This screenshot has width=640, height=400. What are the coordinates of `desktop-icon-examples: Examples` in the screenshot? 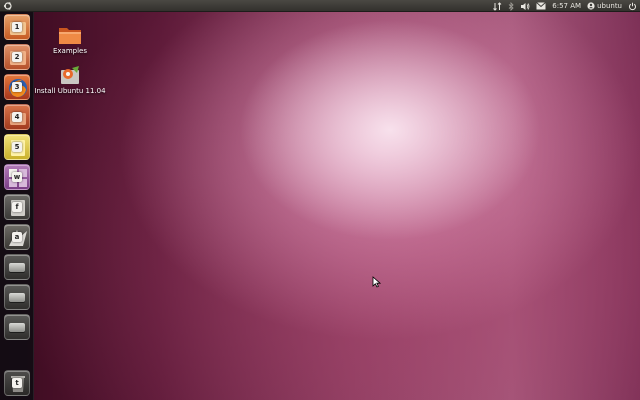 It's located at (70, 39).